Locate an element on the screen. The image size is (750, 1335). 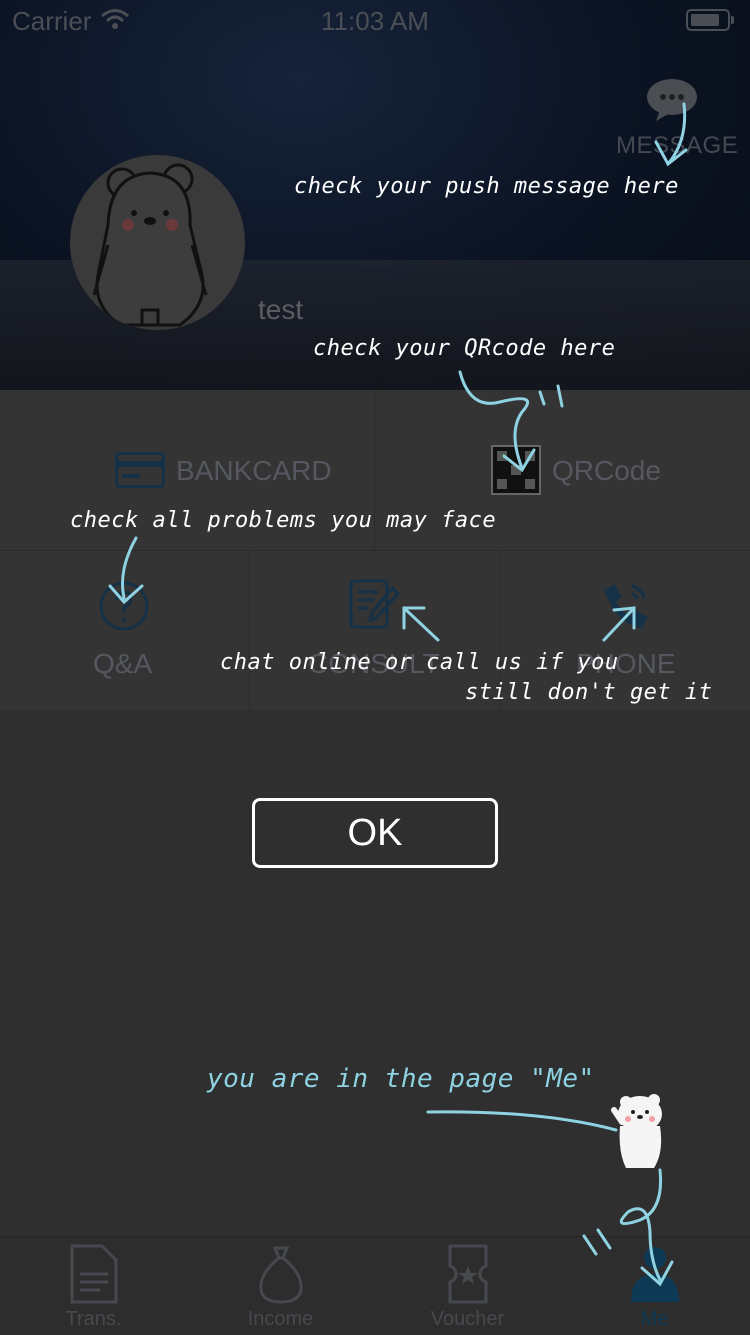
document-icon is located at coordinates (93, 1274).